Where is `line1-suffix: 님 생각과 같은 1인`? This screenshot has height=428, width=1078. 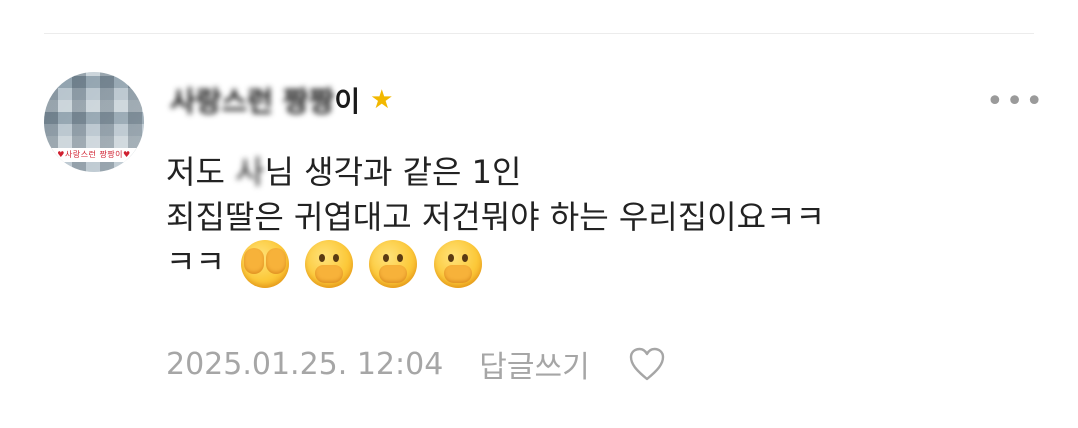
line1-suffix: 님 생각과 같은 1인 is located at coordinates (393, 172).